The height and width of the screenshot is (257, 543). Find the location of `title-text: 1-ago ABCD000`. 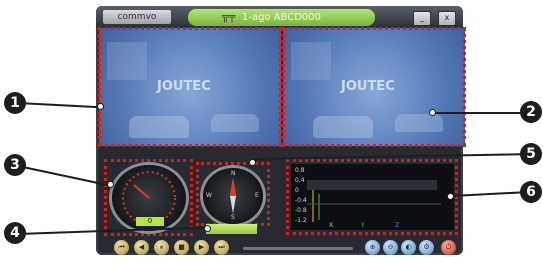

title-text: 1-ago ABCD000 is located at coordinates (281, 17).